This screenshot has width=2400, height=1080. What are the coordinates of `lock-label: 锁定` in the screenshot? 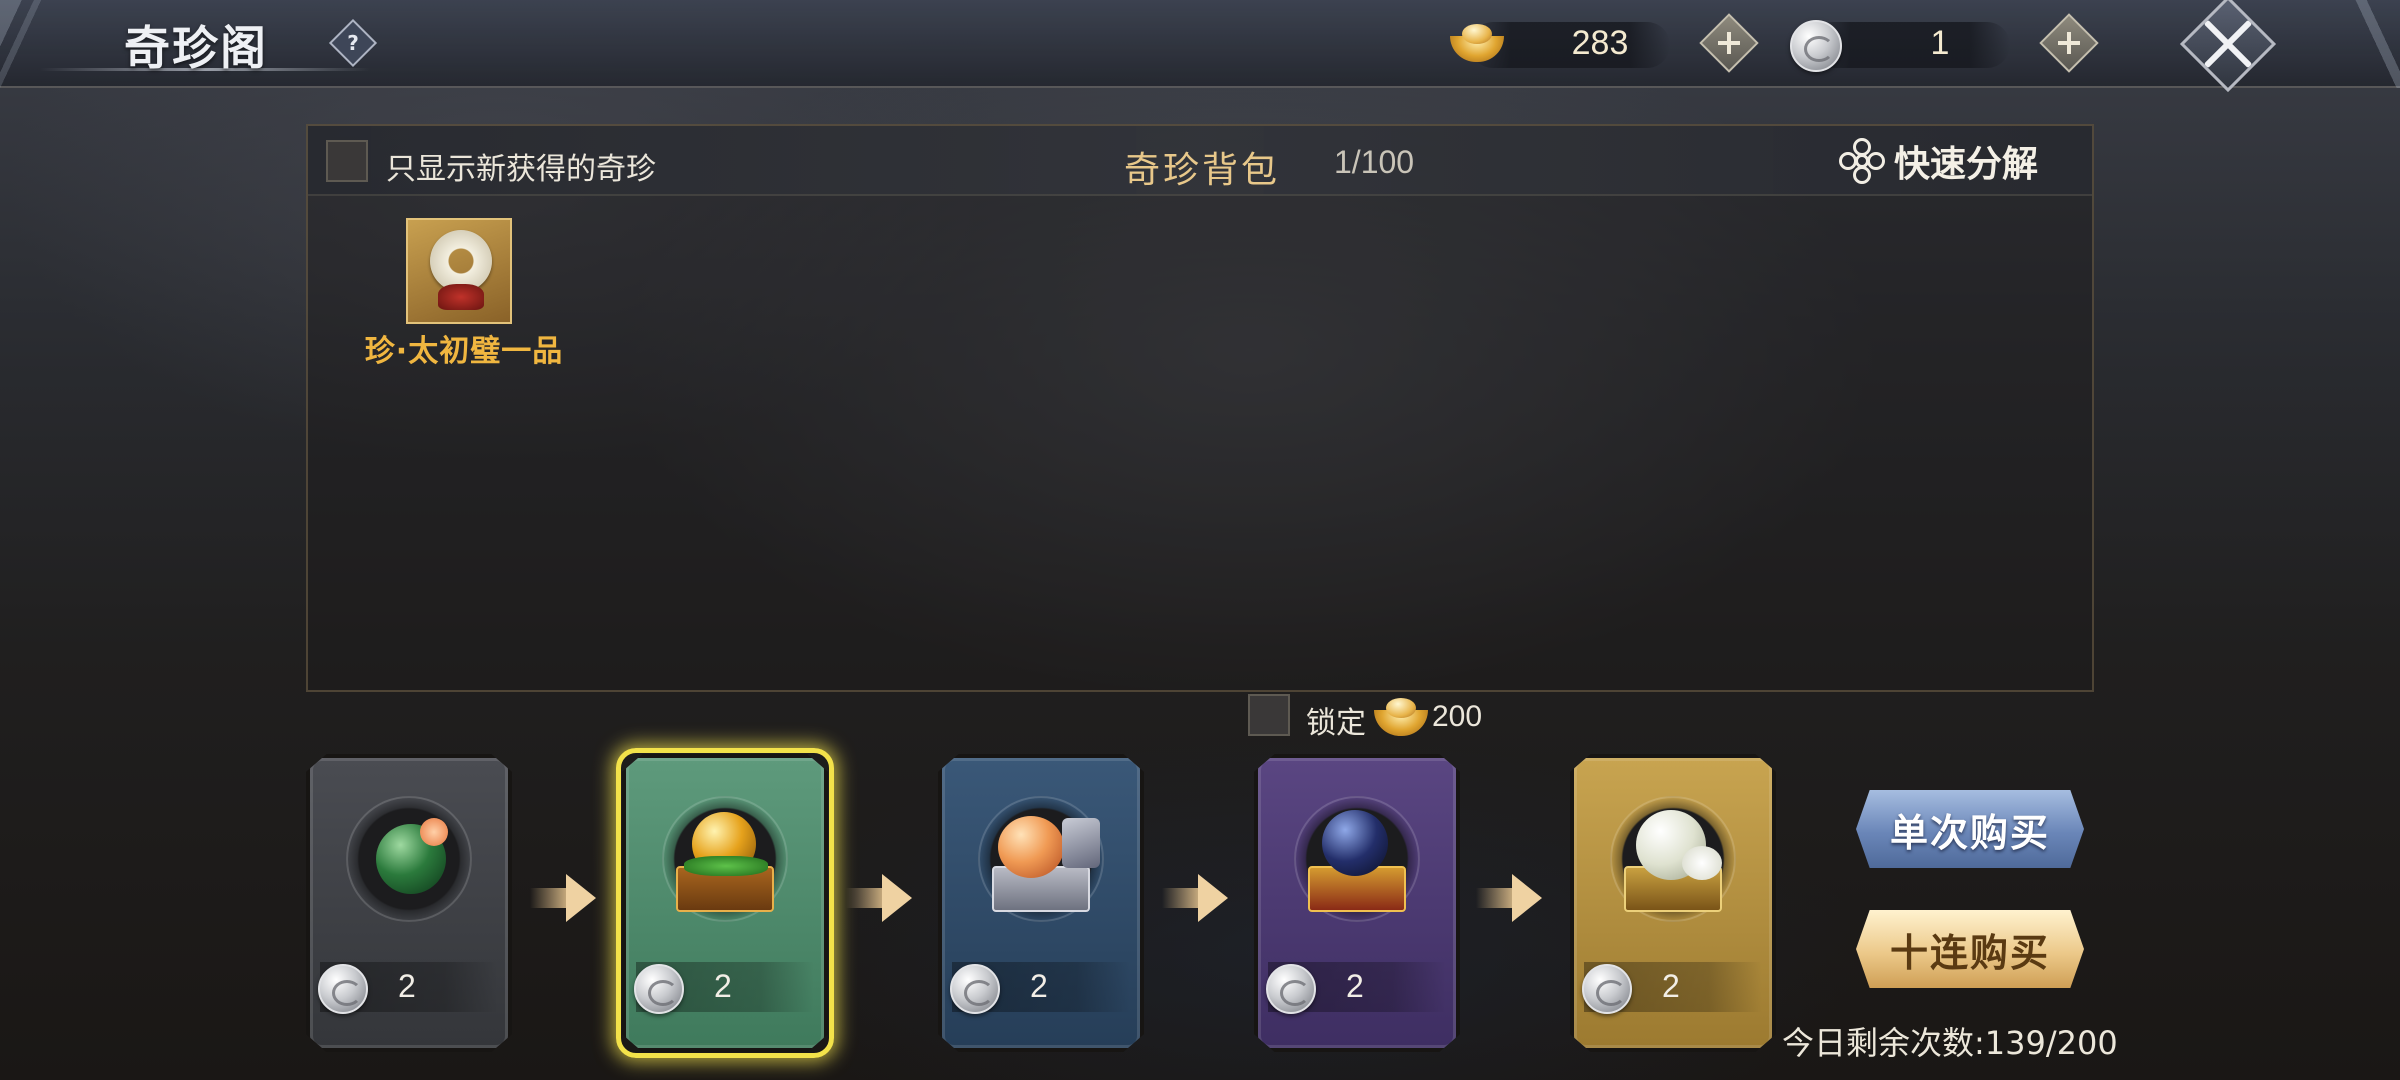 It's located at (1336, 723).